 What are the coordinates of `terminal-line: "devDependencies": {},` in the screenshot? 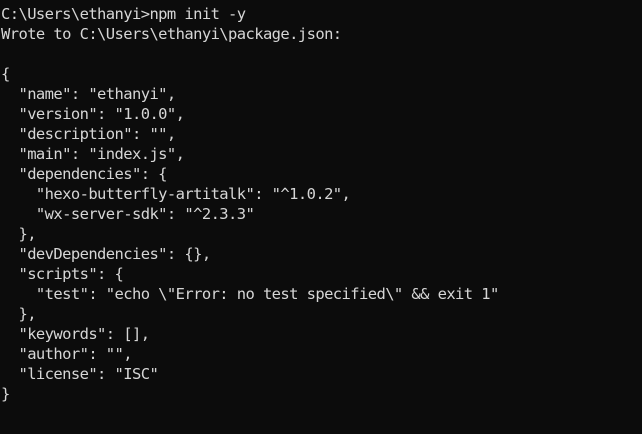 It's located at (106, 254).